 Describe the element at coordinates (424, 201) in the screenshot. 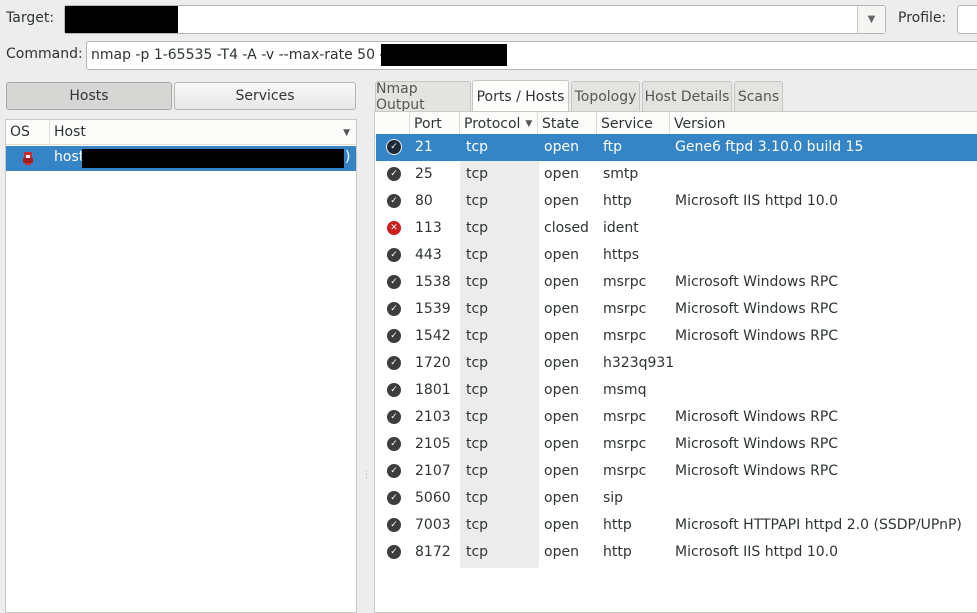

I see `cell-port: 80` at that location.